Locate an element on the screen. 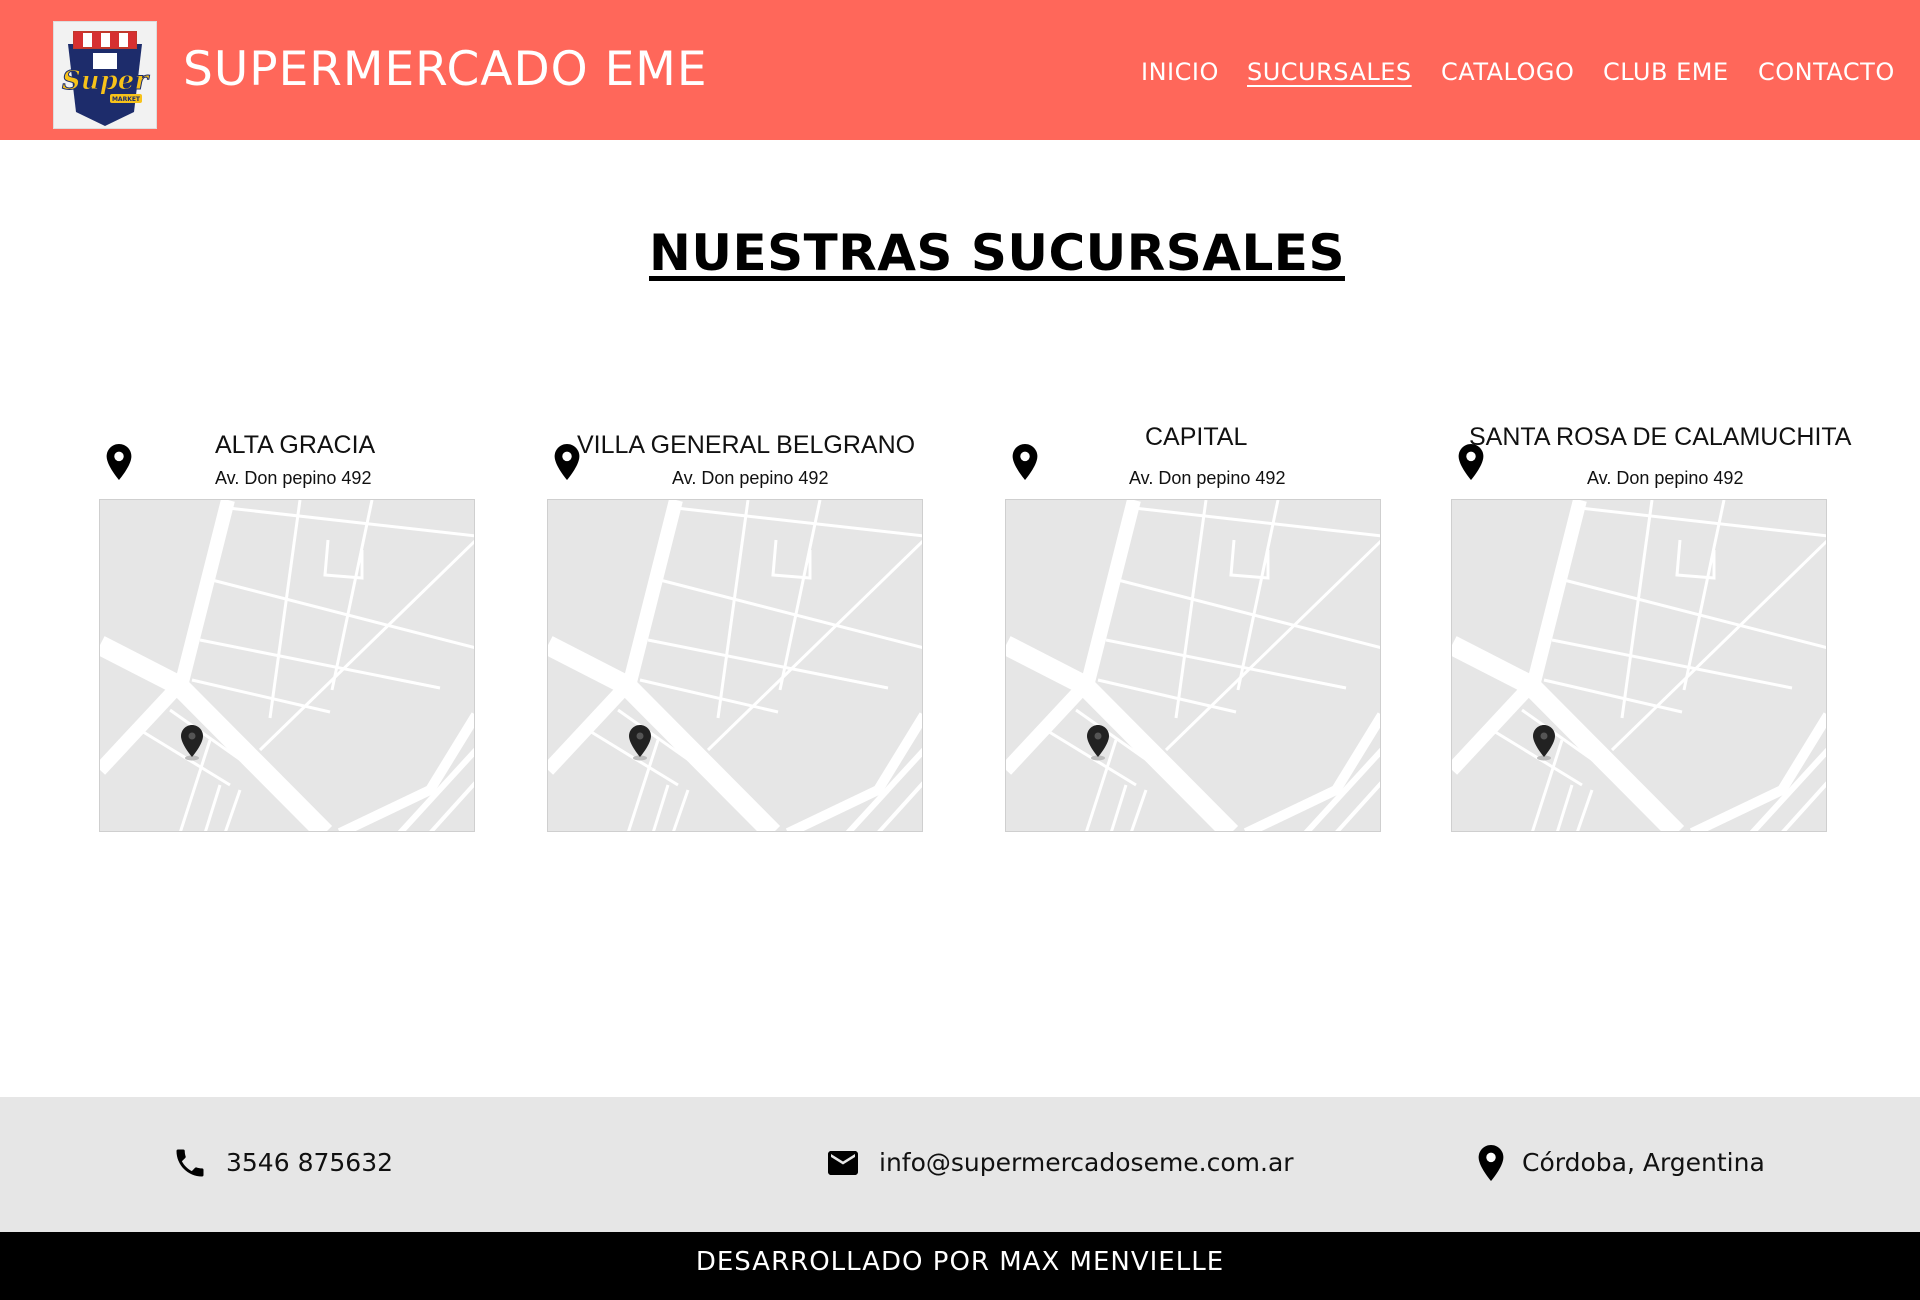 This screenshot has height=1300, width=1920. nav-item-contacto: CONTACTO is located at coordinates (1826, 72).